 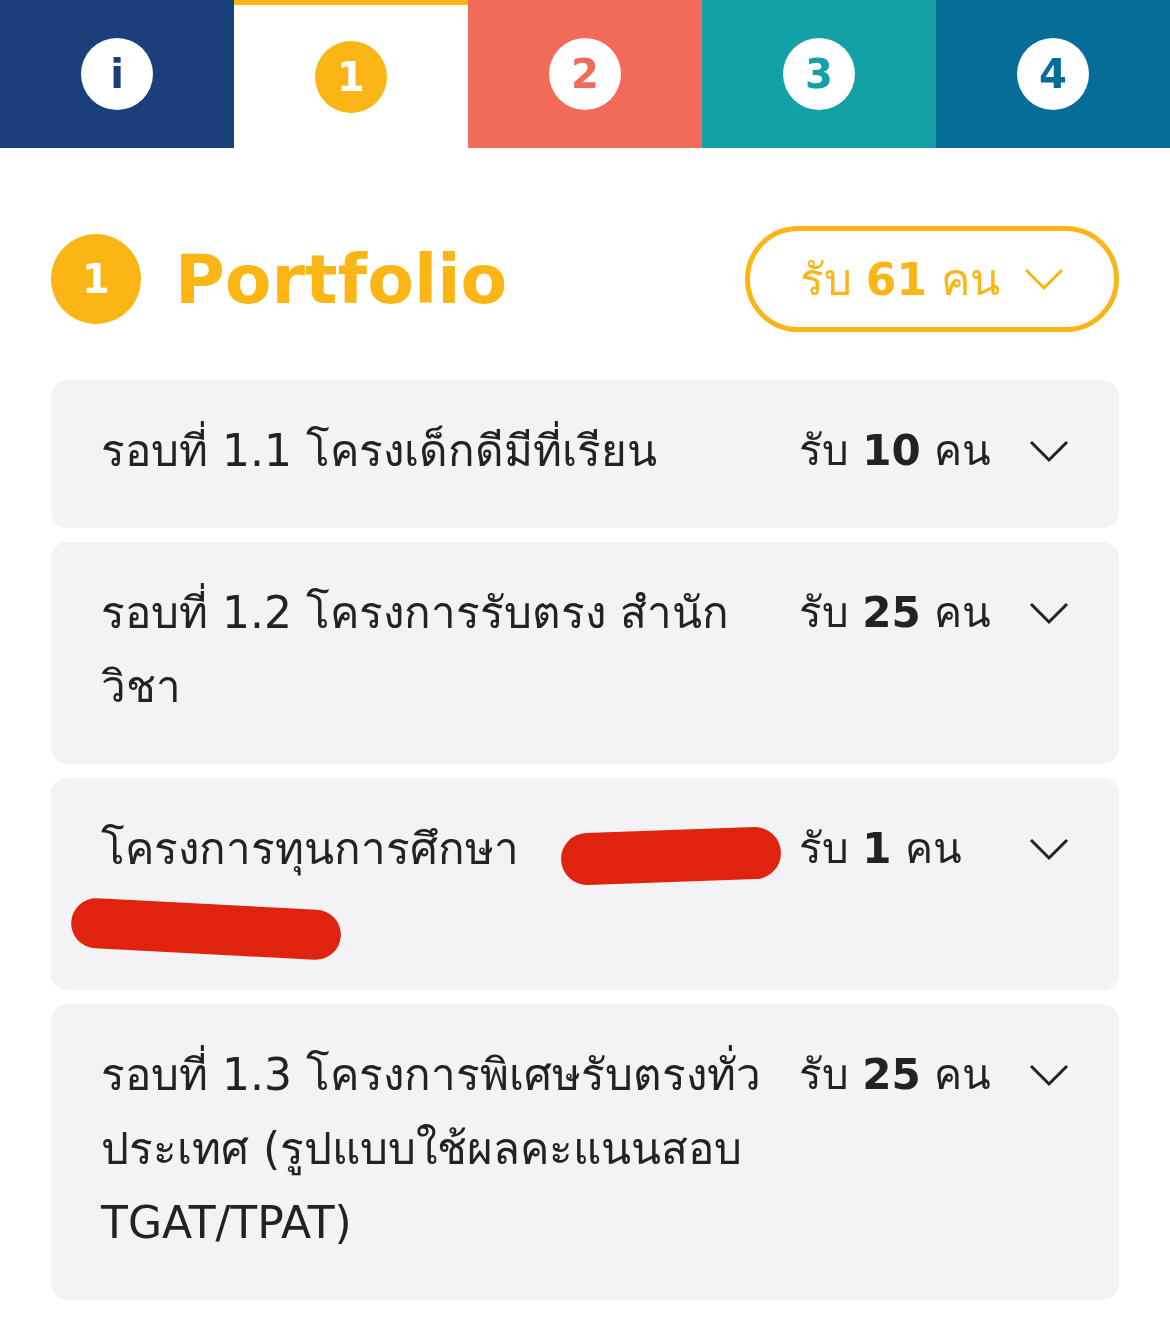 What do you see at coordinates (585, 884) in the screenshot?
I see `round-card: โครงการทุนการศึกษา รับ 1 คน` at bounding box center [585, 884].